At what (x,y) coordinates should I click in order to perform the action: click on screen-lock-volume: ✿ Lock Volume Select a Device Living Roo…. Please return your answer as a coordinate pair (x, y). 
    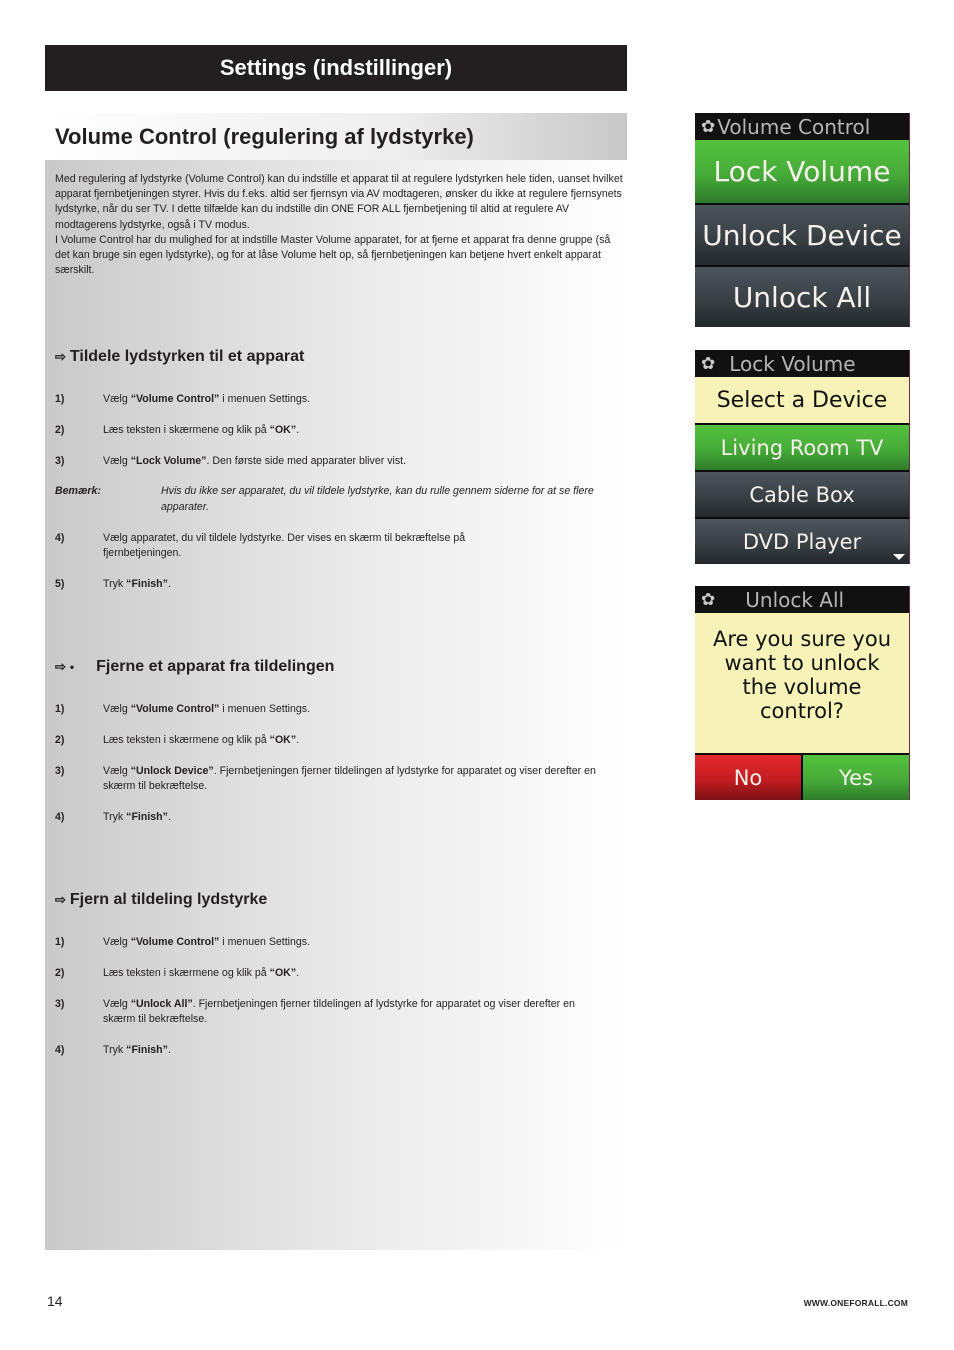
    Looking at the image, I should click on (802, 457).